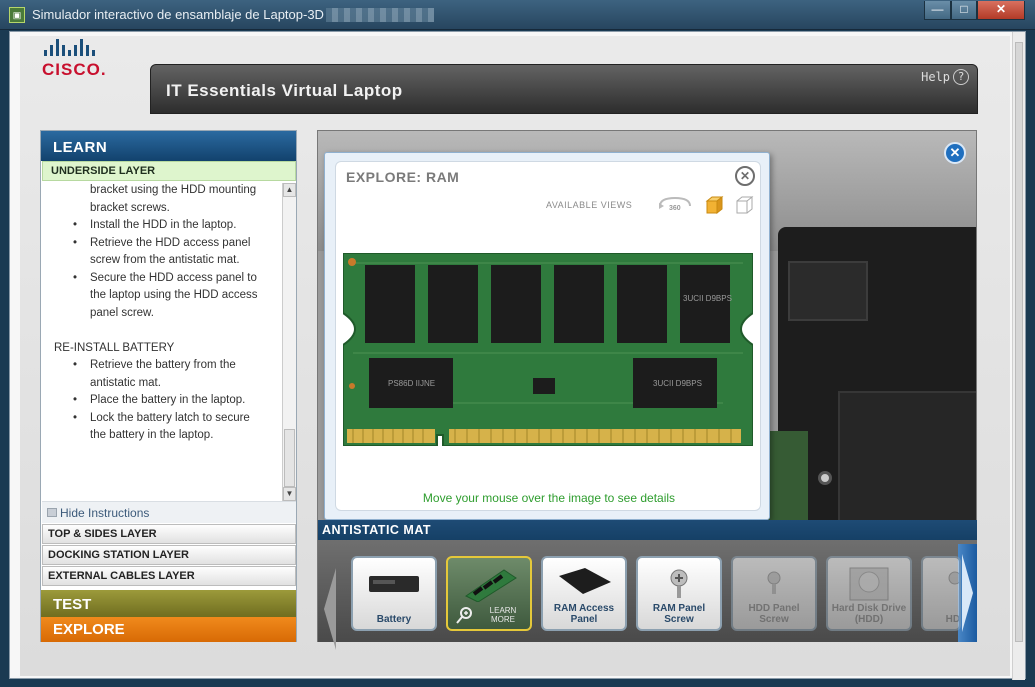 The width and height of the screenshot is (1035, 687). Describe the element at coordinates (675, 208) in the screenshot. I see `view-360-text: 360` at that location.